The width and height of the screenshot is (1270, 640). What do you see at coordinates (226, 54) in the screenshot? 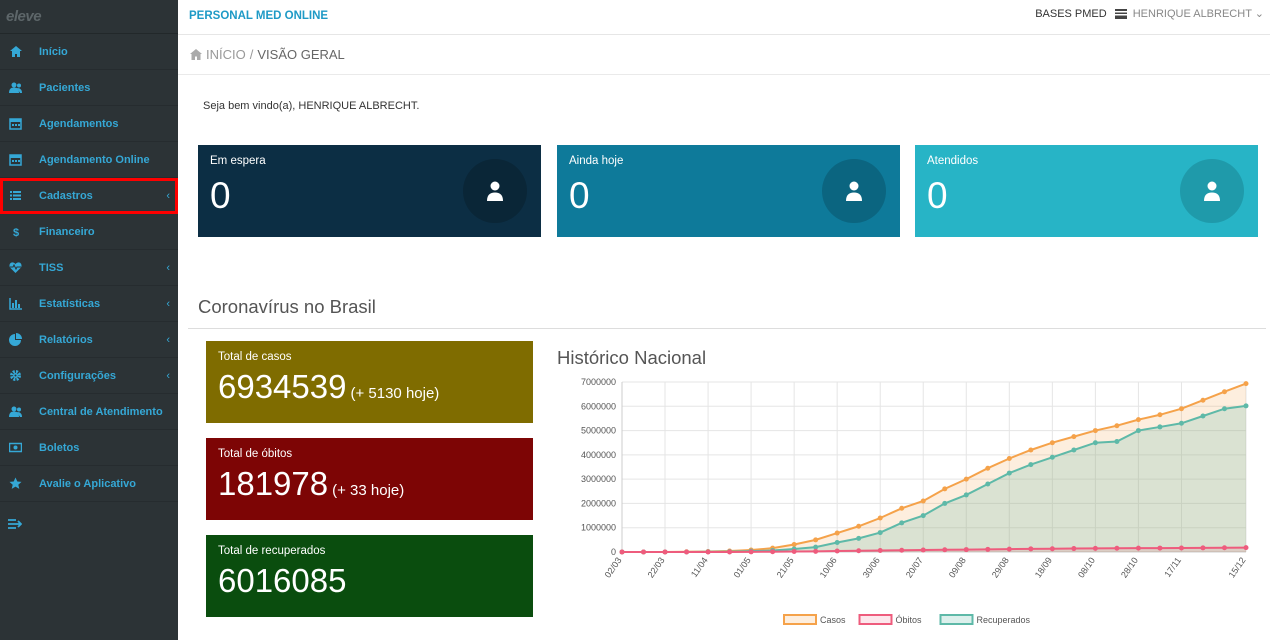
I see `breadcrumb-home: INÍCIO` at bounding box center [226, 54].